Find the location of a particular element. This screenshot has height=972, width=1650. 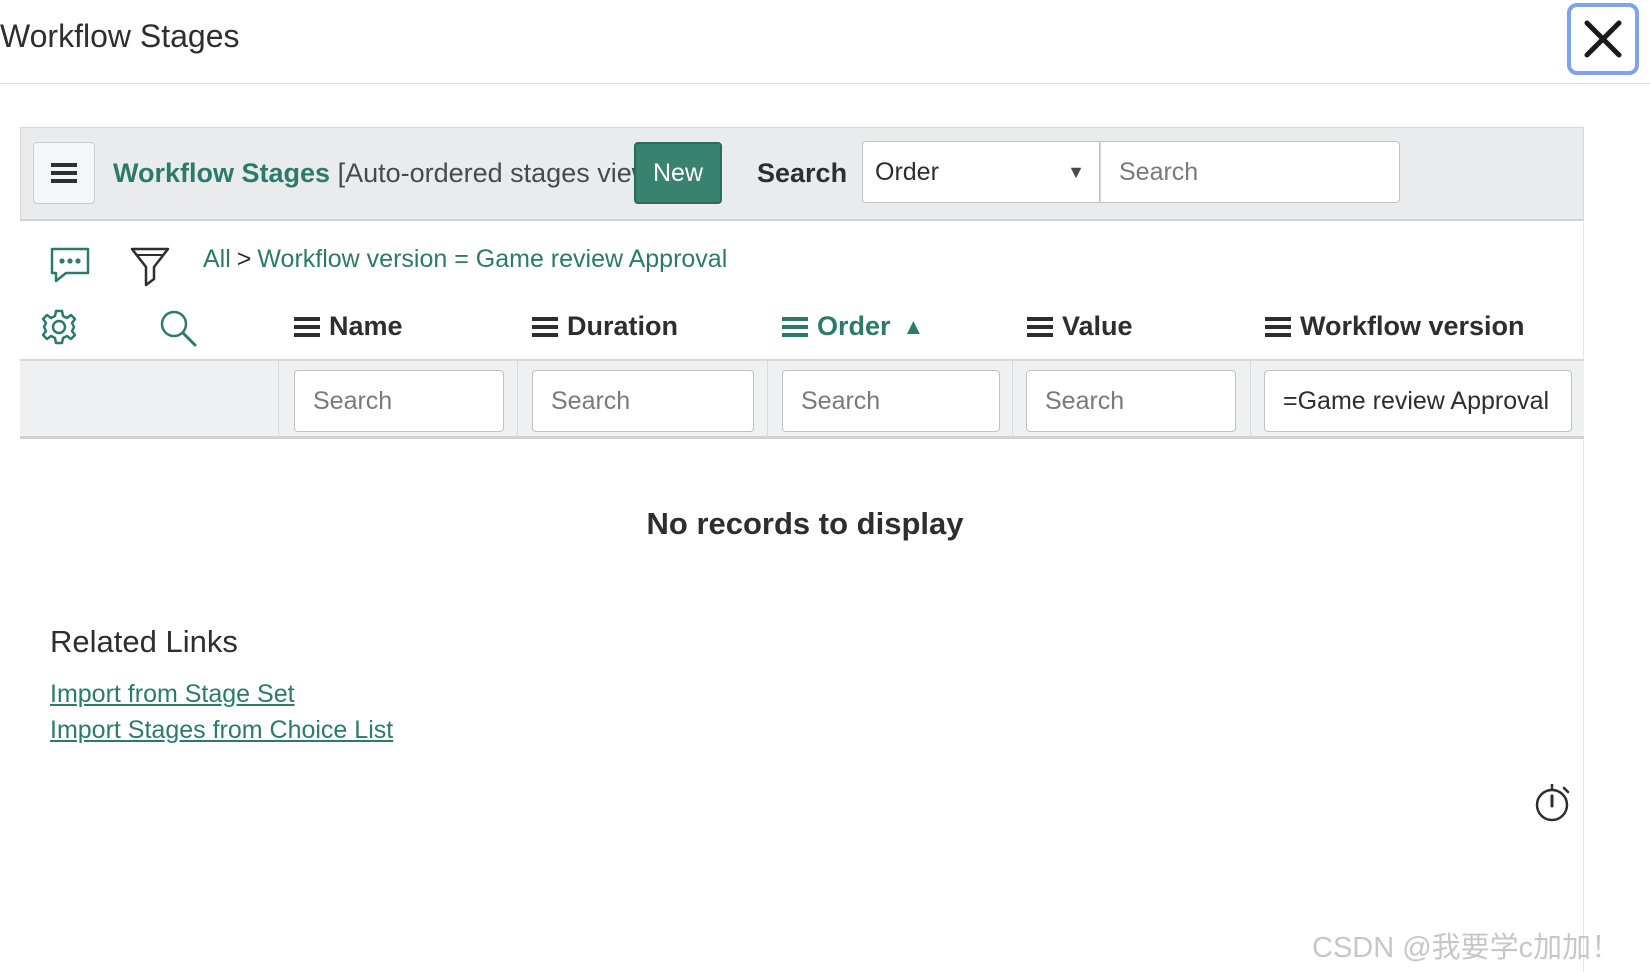

duration-search-input: Search is located at coordinates (643, 401).